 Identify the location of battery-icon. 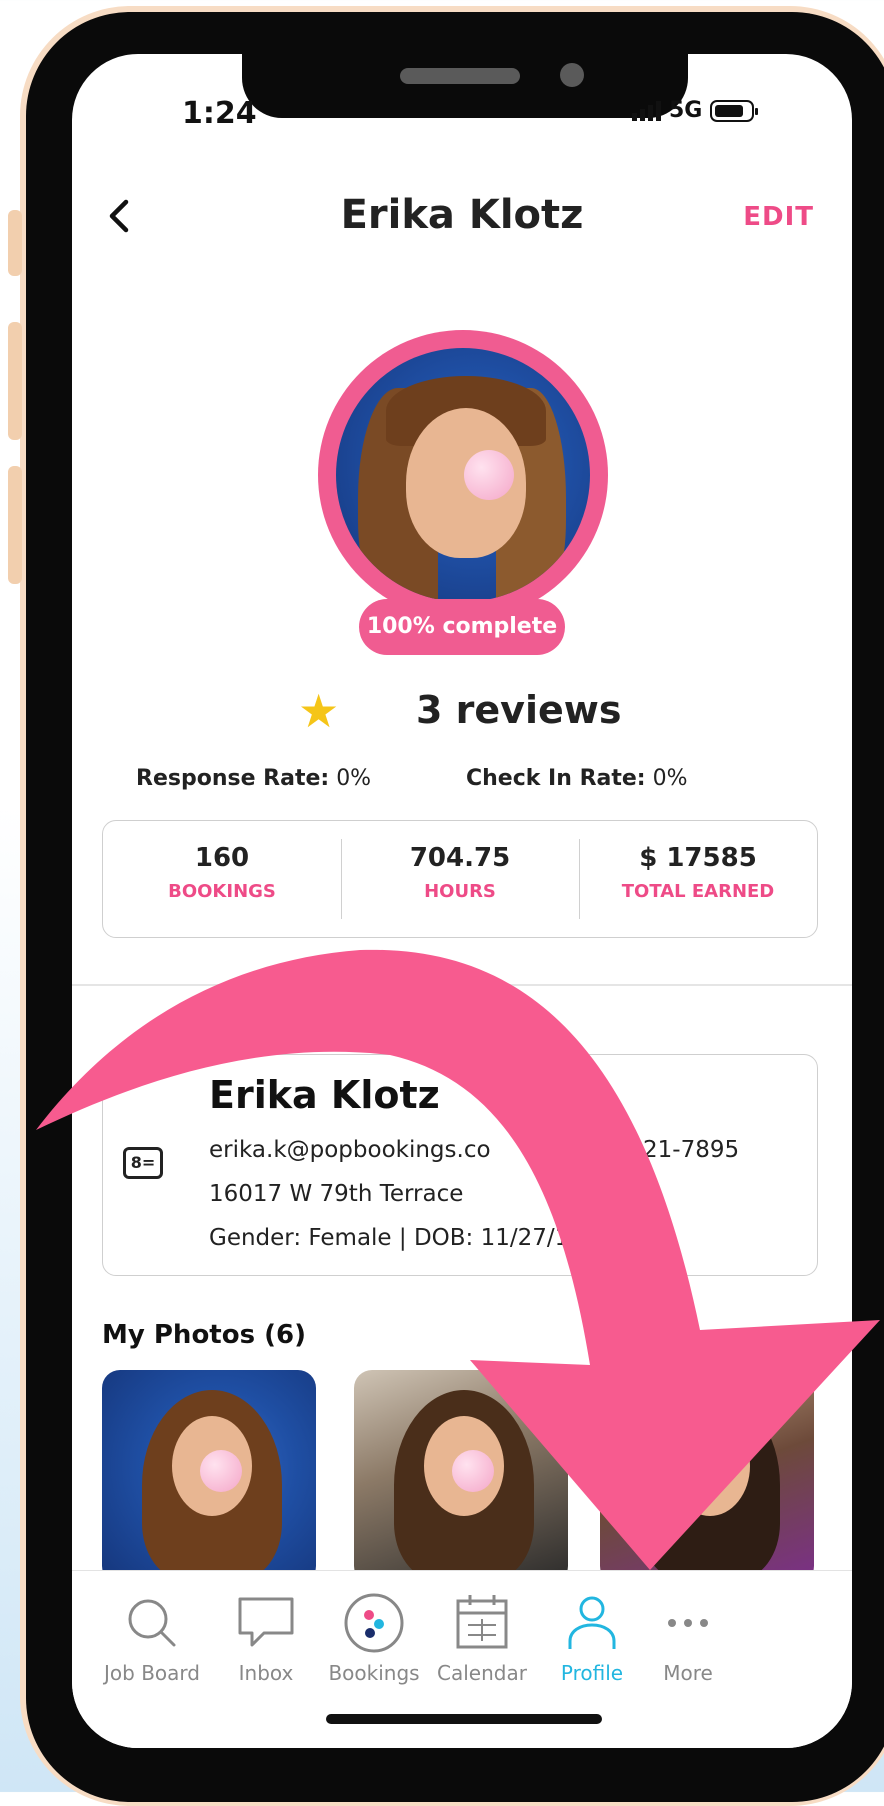
(734, 110).